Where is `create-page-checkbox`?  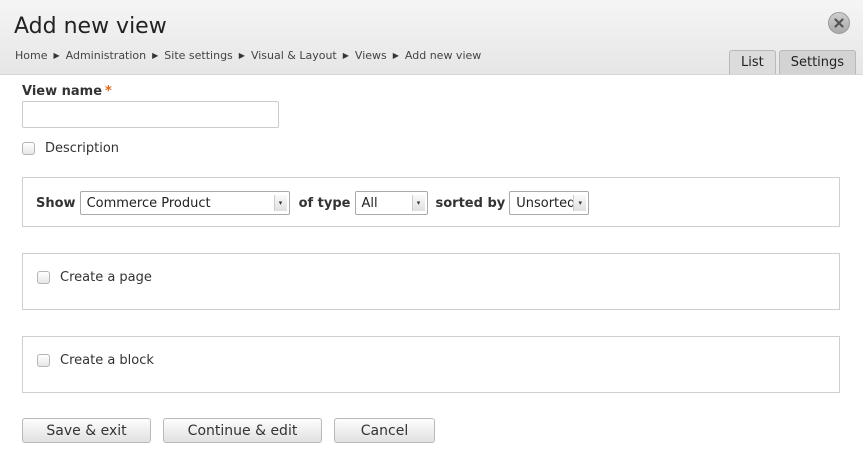 create-page-checkbox is located at coordinates (43, 277).